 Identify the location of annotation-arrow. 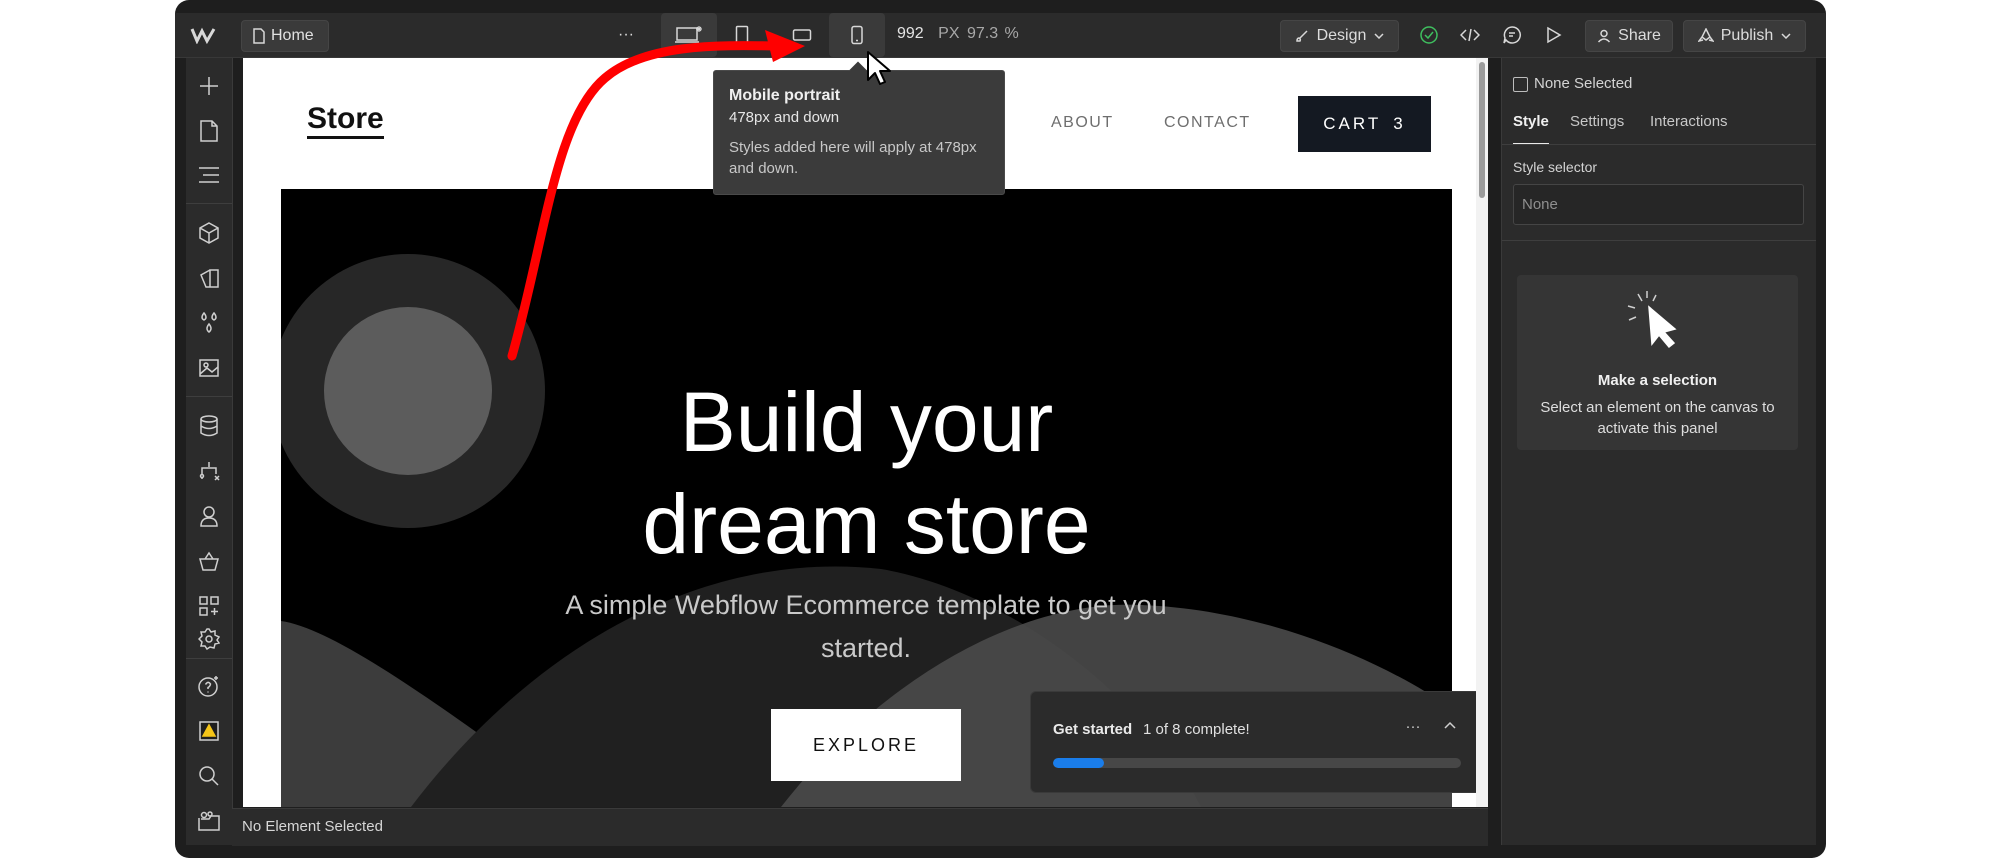
(656, 195).